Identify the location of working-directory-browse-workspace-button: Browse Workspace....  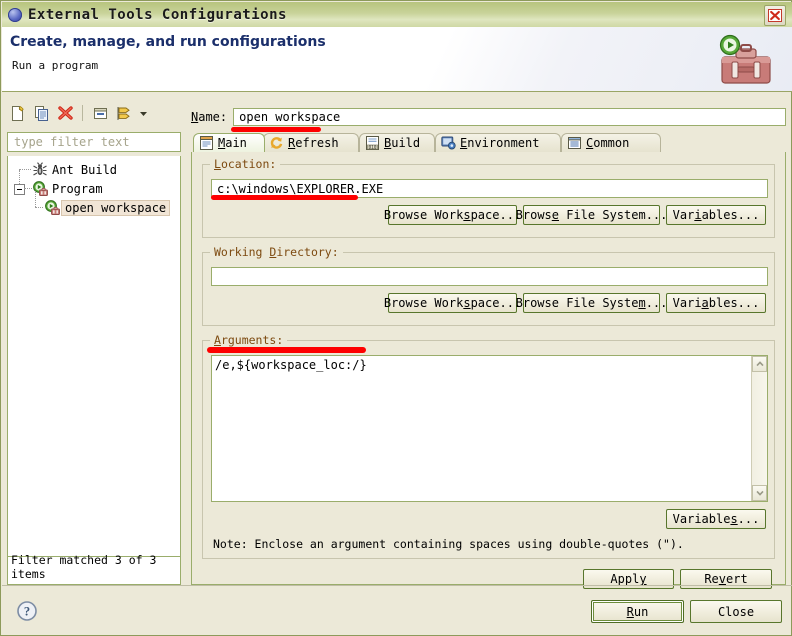
(452, 303).